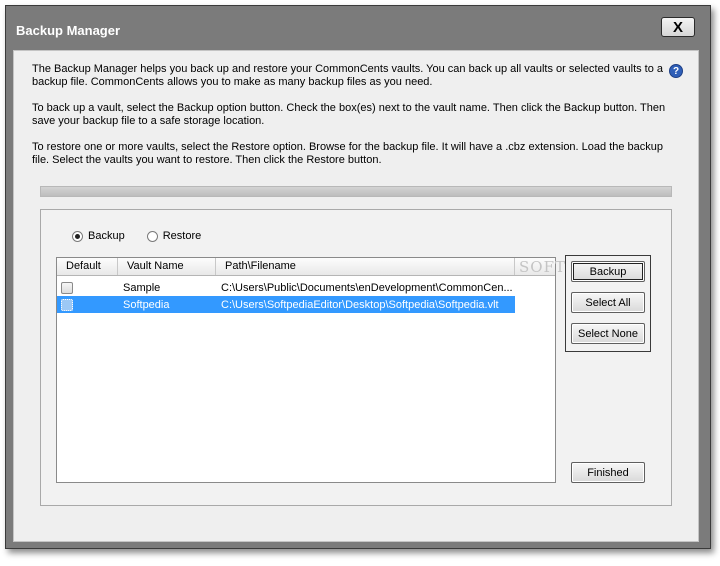  I want to click on close-button: X, so click(678, 27).